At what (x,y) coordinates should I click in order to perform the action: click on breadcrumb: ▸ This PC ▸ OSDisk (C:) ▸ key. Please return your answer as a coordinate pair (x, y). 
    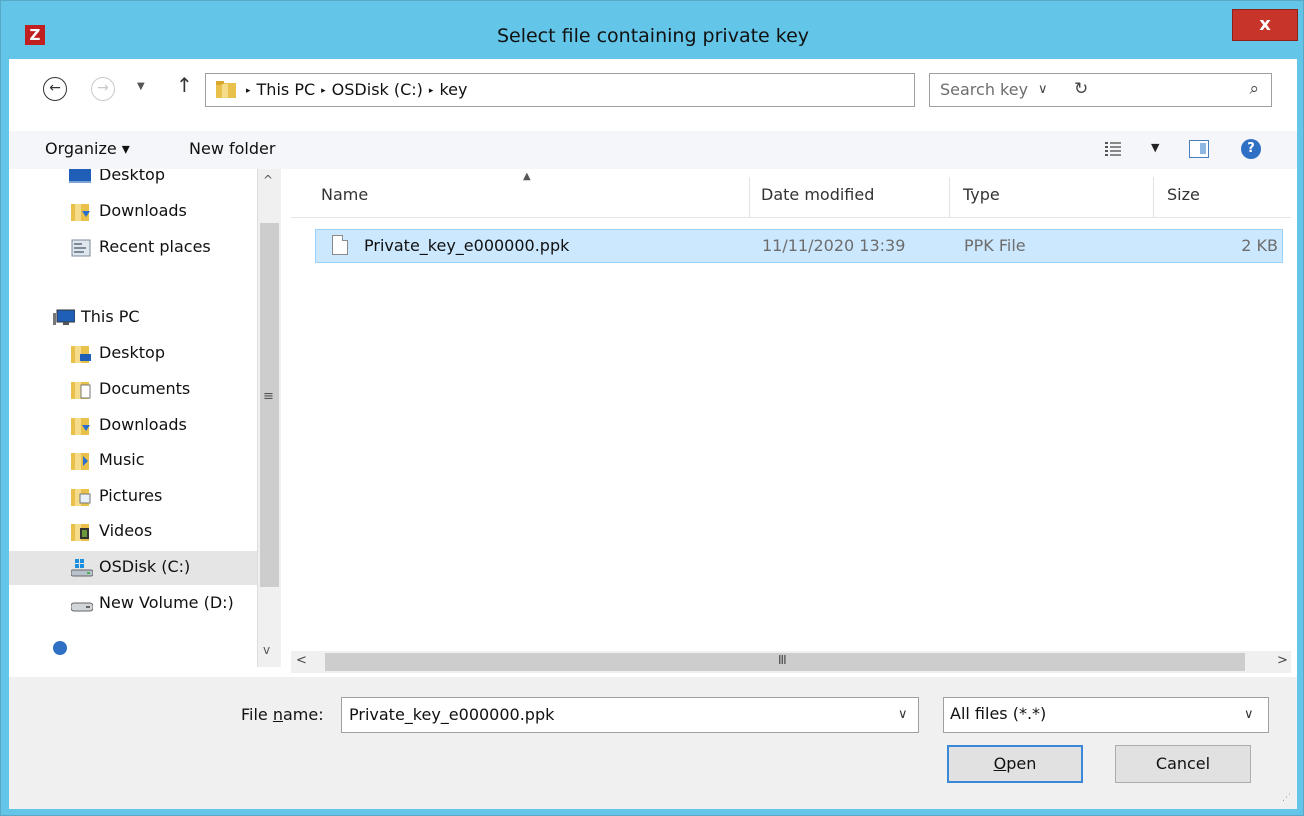
    Looking at the image, I should click on (353, 89).